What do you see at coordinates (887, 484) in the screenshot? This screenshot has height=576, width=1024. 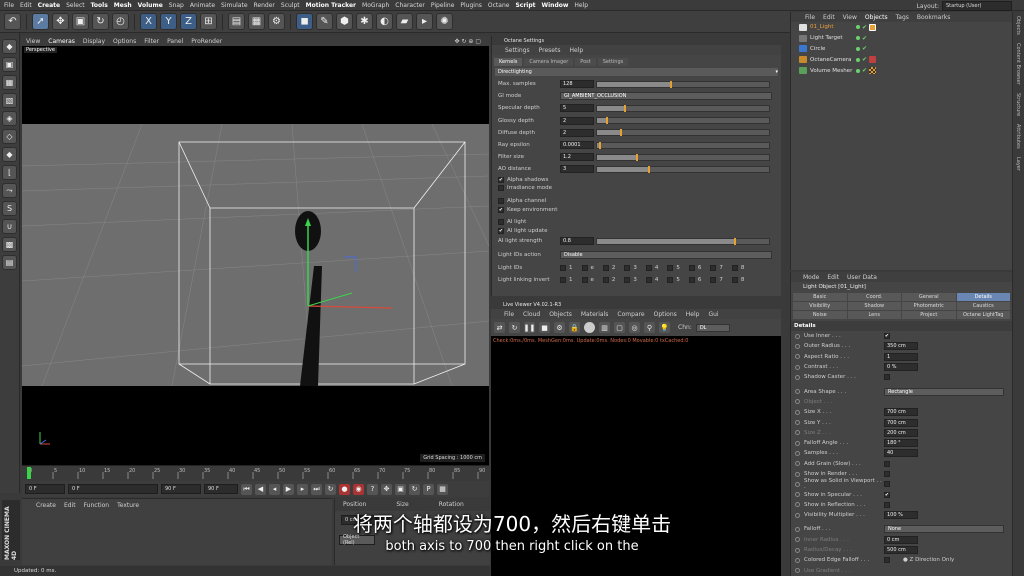 I see `attribute-checkbox-show-as-solid-in-viewport` at bounding box center [887, 484].